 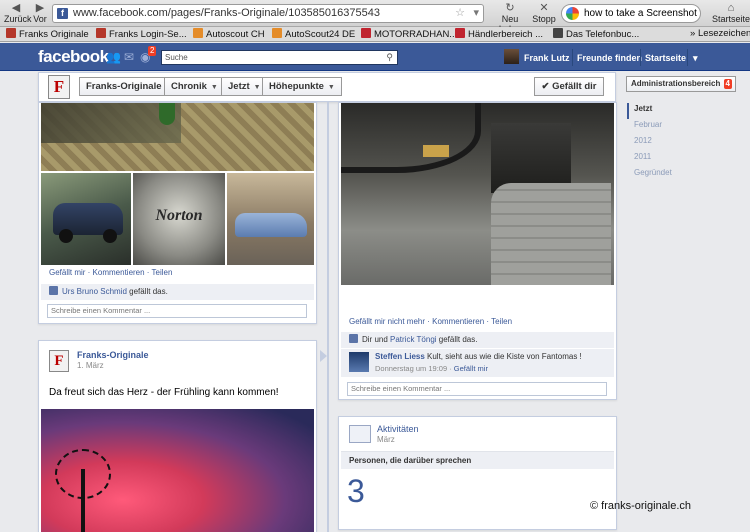 I want to click on timeline-item-2012: 2012, so click(x=682, y=143).